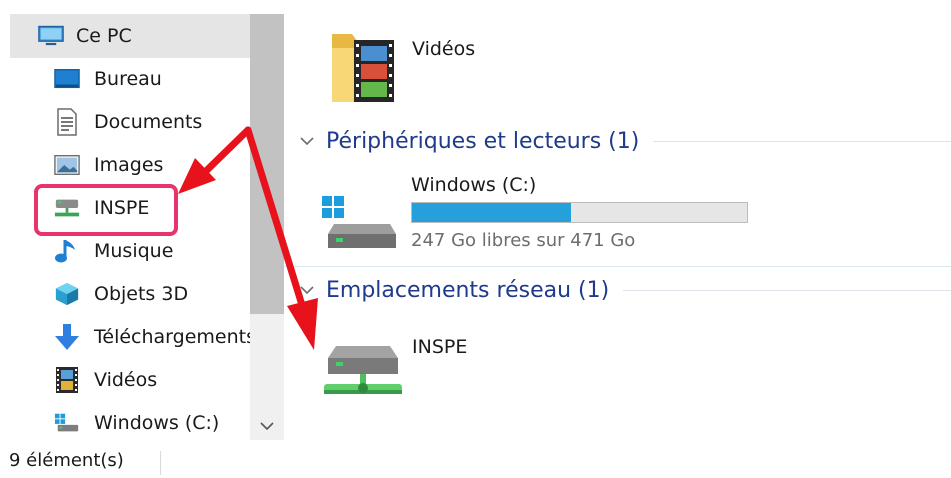 The image size is (951, 478). What do you see at coordinates (67, 294) in the screenshot?
I see `cube-icon` at bounding box center [67, 294].